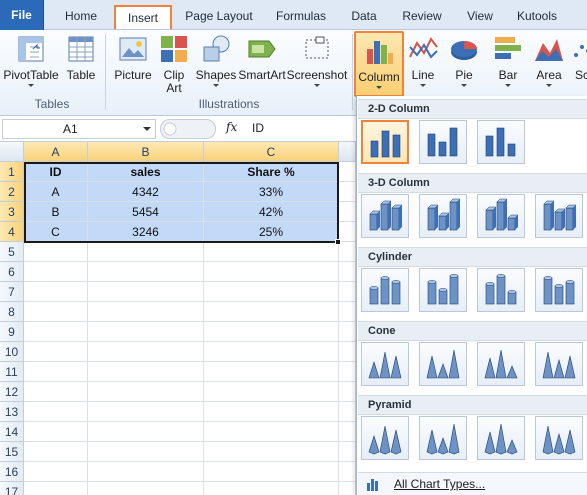 The image size is (587, 495). I want to click on formula-bar-splitter, so click(188, 129).